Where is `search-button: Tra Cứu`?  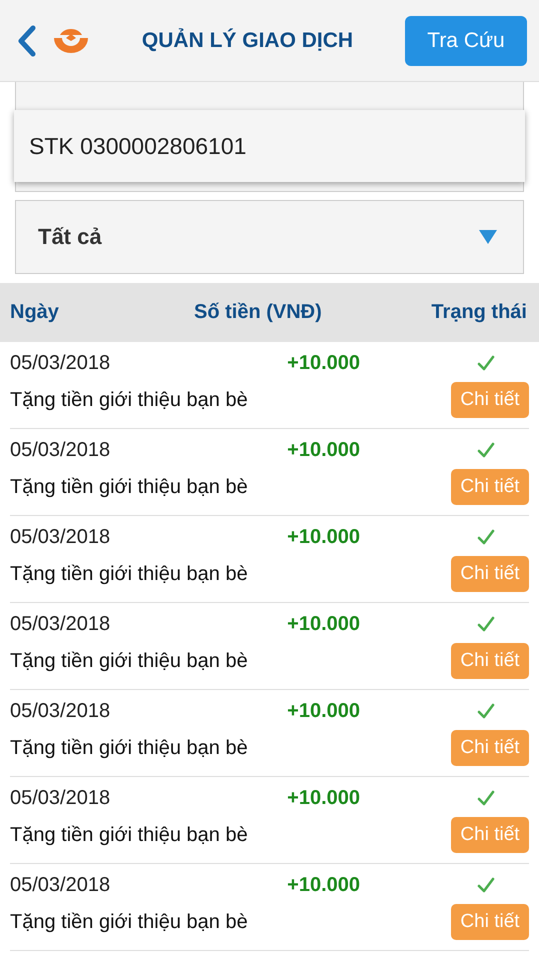 search-button: Tra Cứu is located at coordinates (466, 41).